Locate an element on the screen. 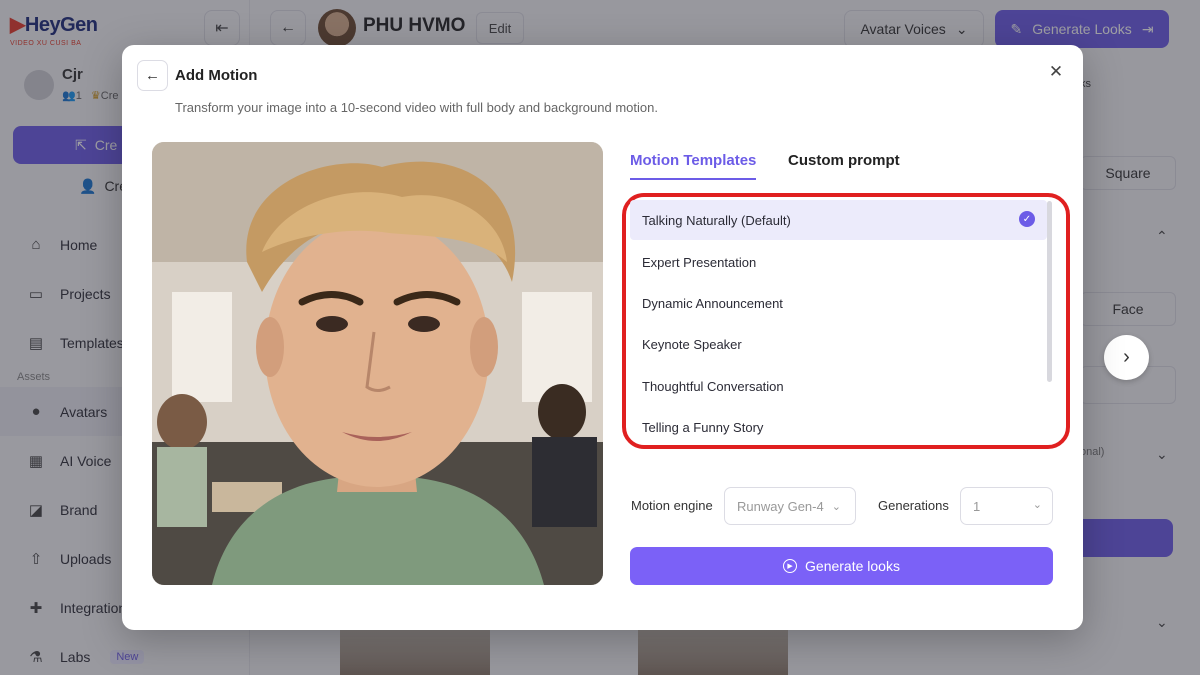  generations-label: Generations is located at coordinates (913, 505).